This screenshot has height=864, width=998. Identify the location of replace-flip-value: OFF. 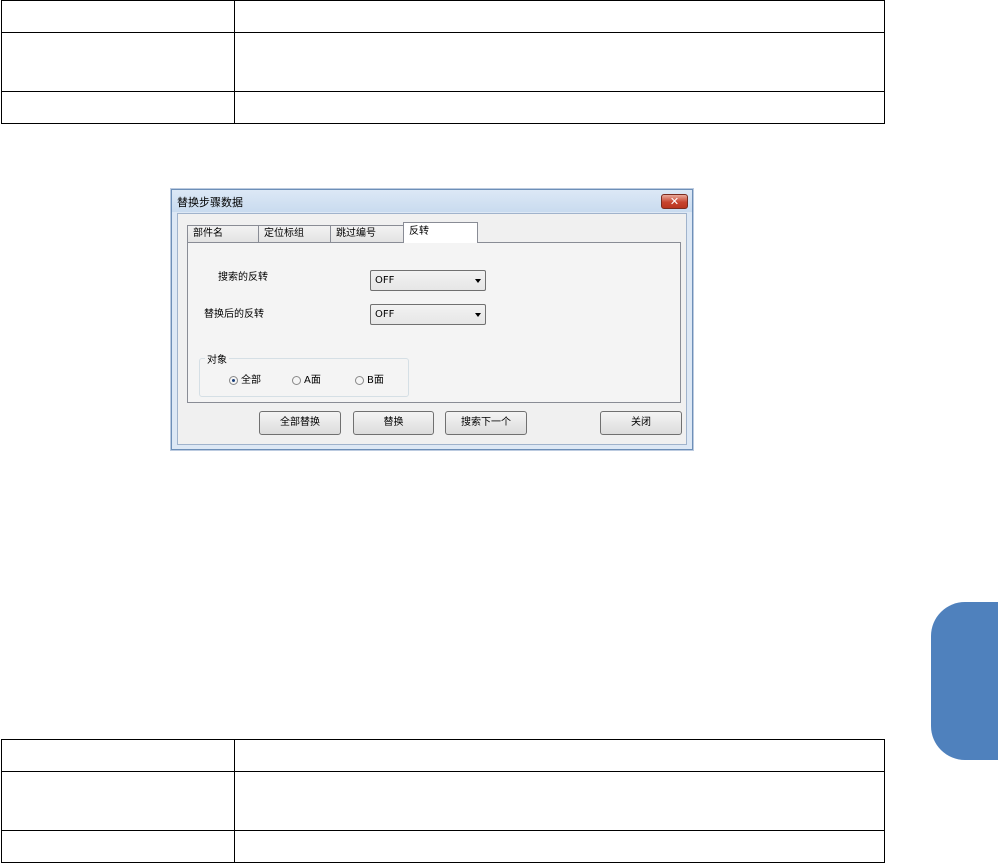
(385, 314).